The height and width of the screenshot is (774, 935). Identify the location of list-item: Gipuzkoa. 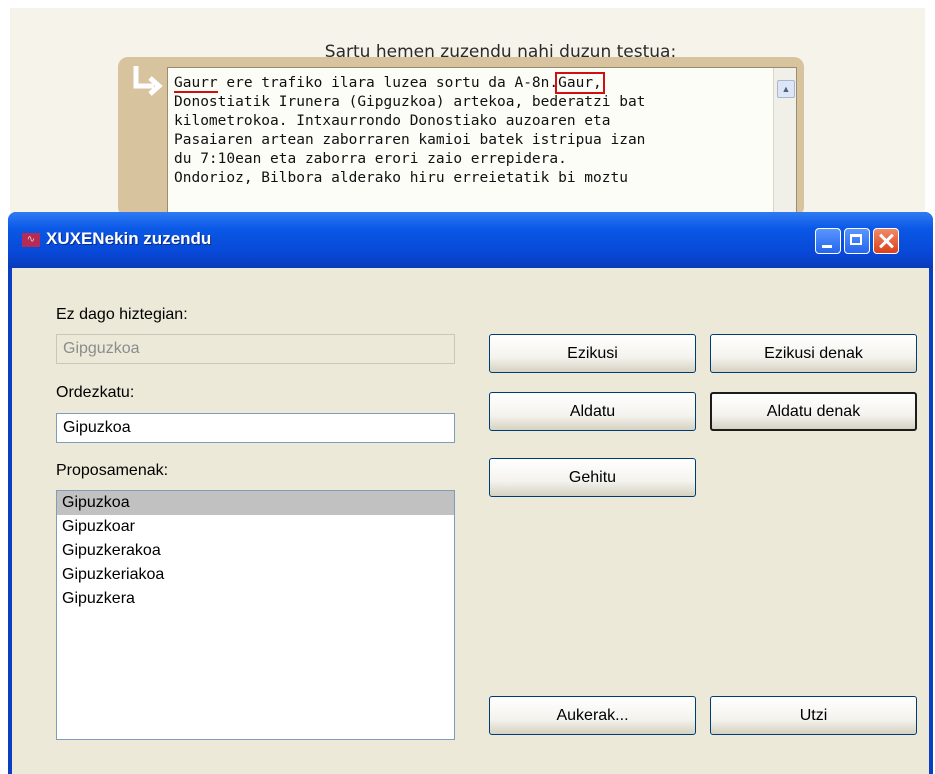
(255, 503).